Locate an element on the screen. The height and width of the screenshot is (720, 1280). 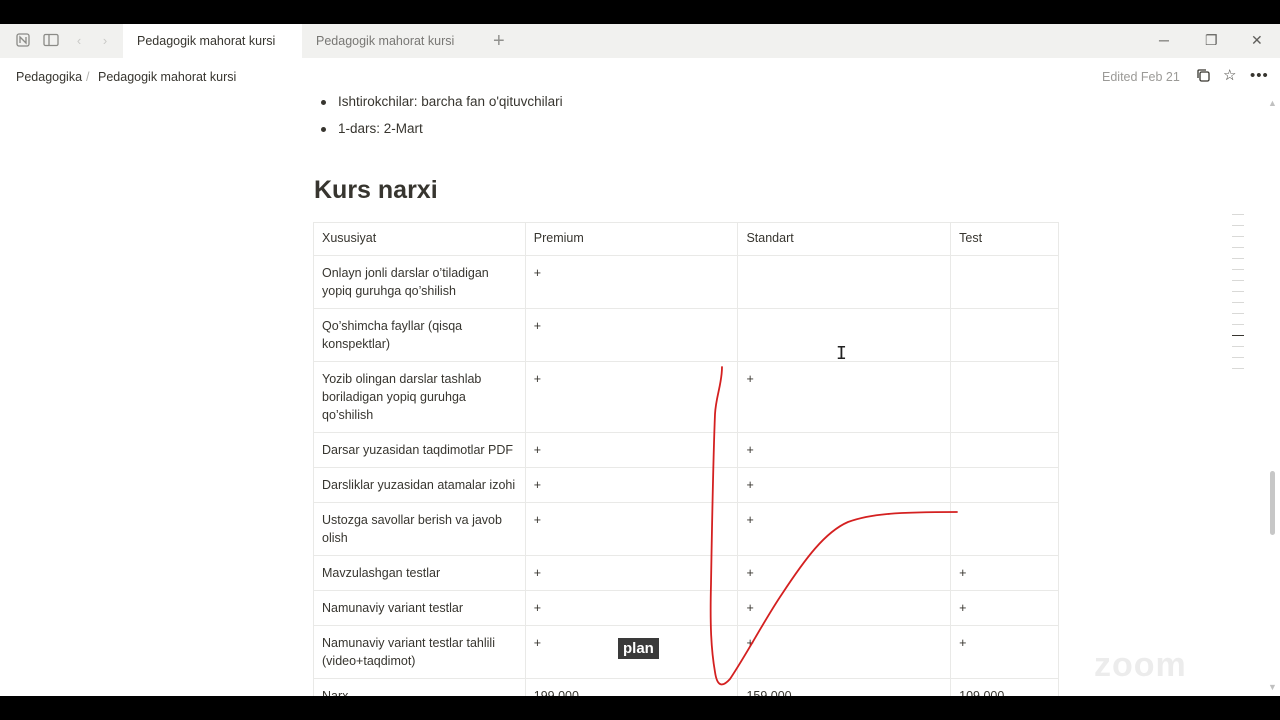
table-row: Qo’shimcha fayllar (qisqa konspektlar) + is located at coordinates (686, 335).